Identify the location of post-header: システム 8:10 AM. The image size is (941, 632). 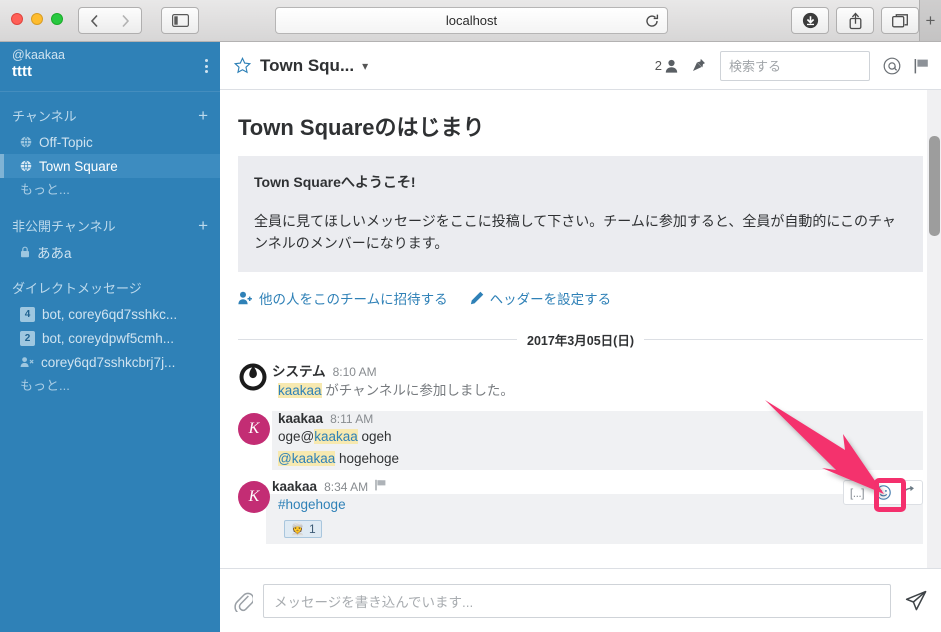
(597, 370).